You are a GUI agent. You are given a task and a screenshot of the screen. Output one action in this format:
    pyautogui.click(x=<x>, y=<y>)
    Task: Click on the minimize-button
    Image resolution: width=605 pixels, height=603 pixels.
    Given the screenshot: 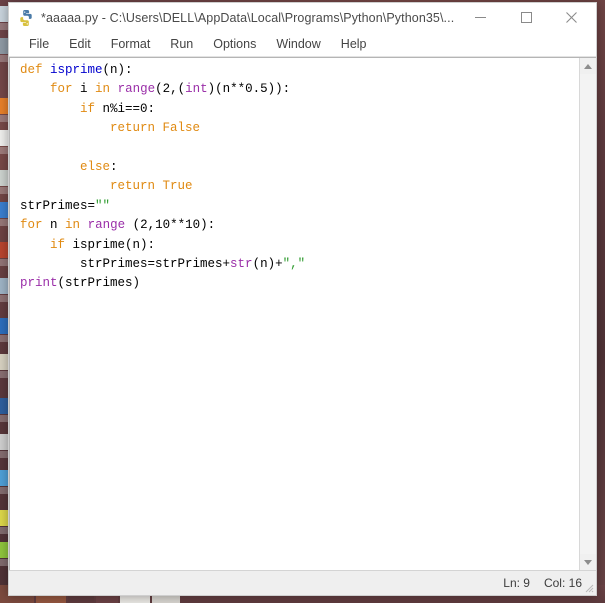 What is the action you would take?
    pyautogui.click(x=480, y=17)
    